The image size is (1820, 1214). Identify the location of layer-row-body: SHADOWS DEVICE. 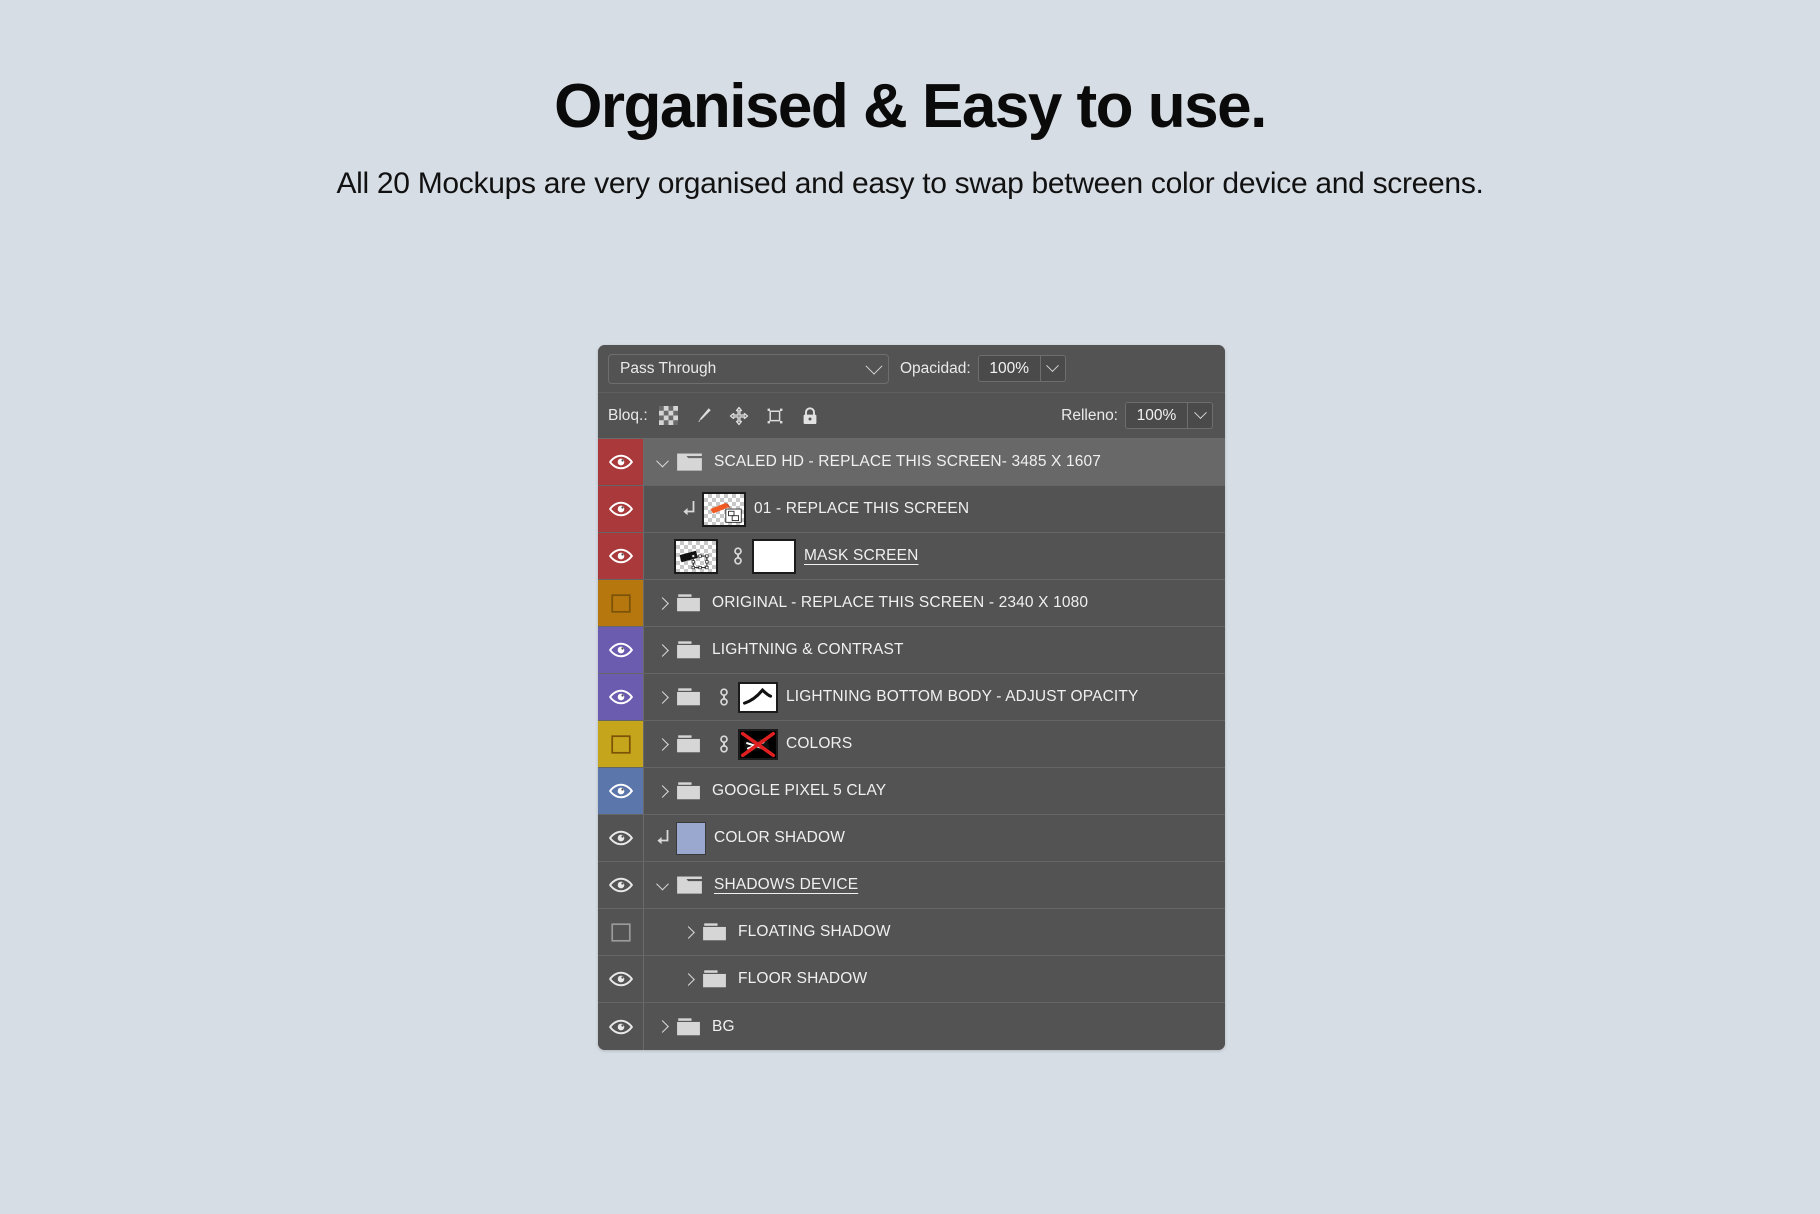
(934, 885).